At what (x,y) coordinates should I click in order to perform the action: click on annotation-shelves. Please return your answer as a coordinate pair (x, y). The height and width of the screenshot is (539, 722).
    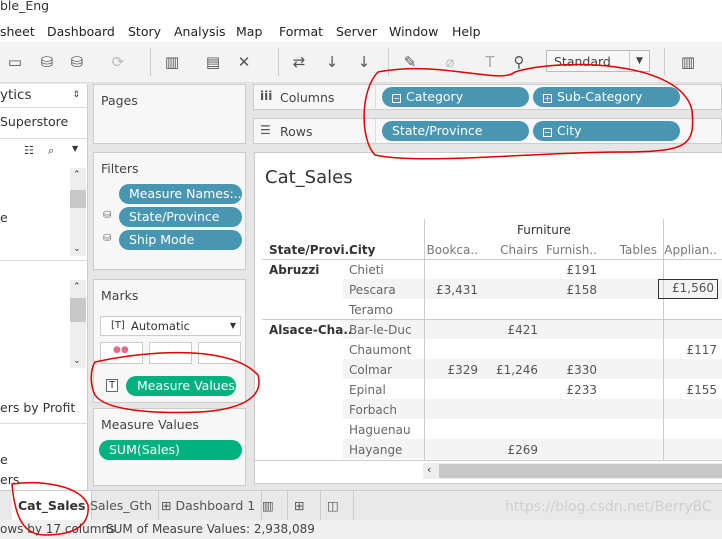
    Looking at the image, I should click on (528, 111).